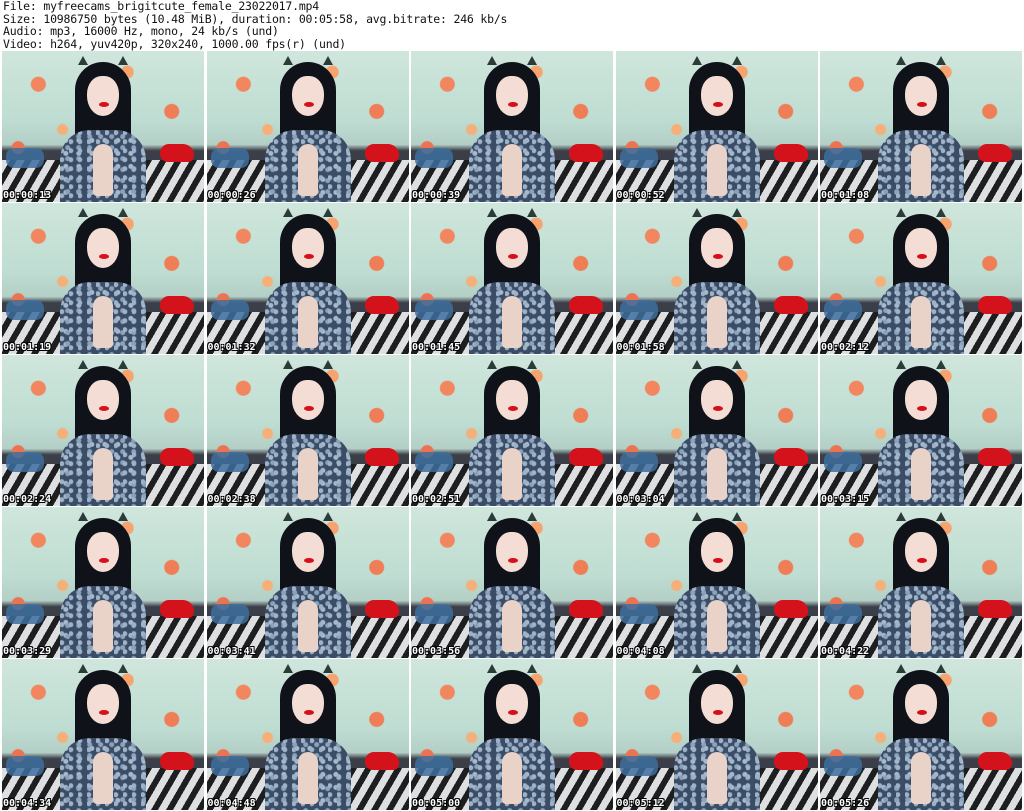 The image size is (1024, 811). What do you see at coordinates (27, 195) in the screenshot?
I see `thumbnail-timestamp: 00:00:13` at bounding box center [27, 195].